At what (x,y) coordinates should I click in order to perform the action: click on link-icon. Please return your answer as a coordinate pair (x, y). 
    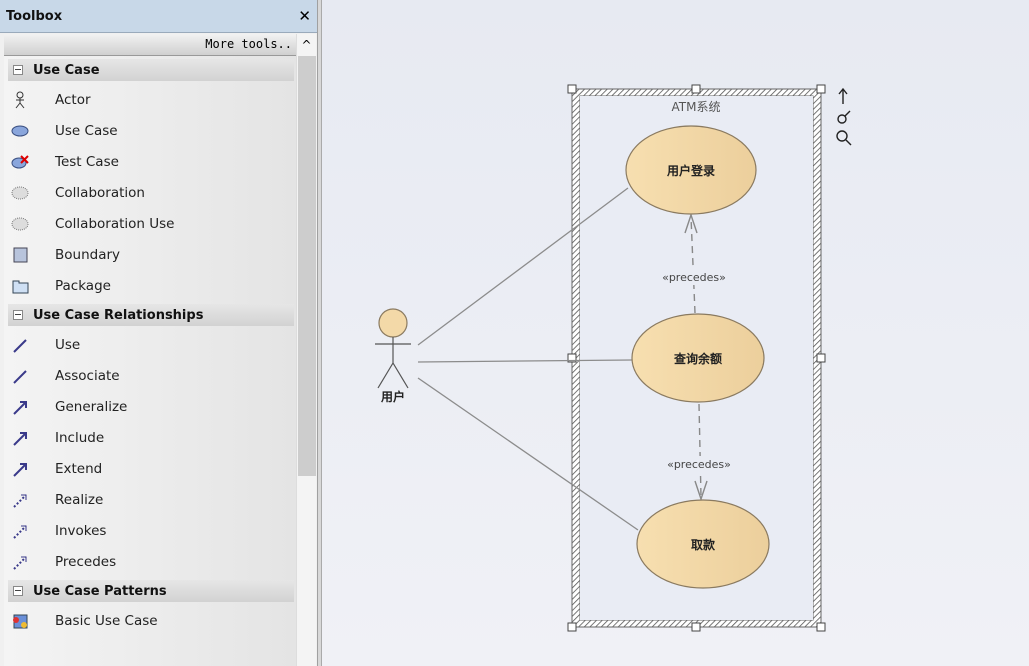
    Looking at the image, I should click on (844, 117).